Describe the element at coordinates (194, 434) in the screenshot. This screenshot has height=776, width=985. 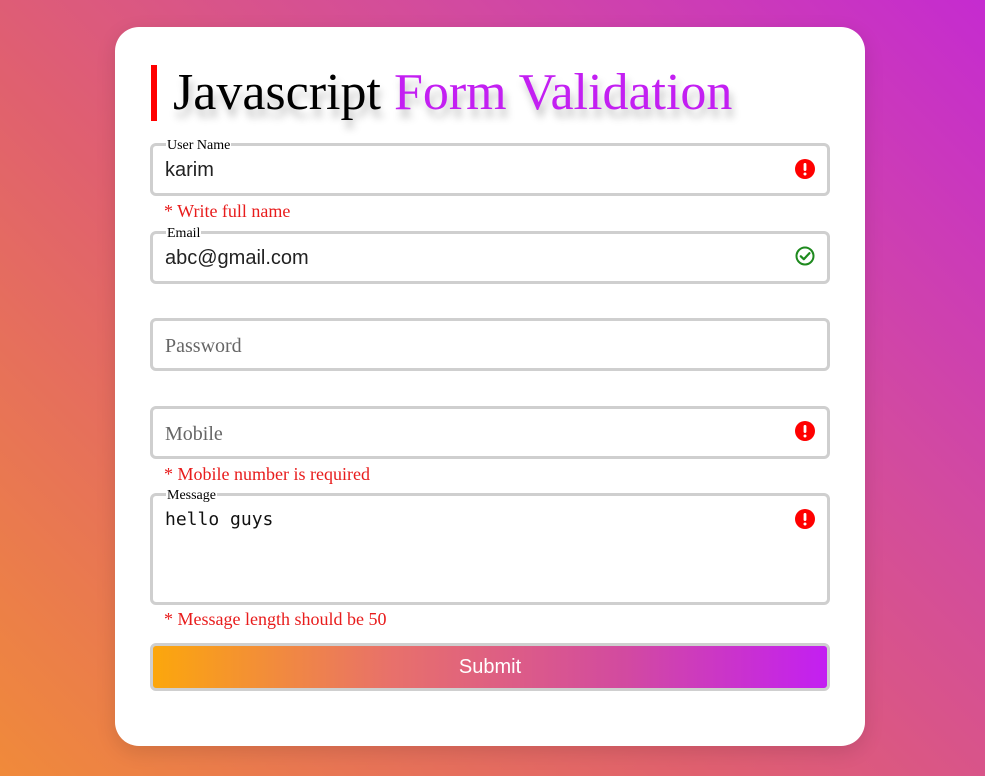
I see `mobile-placeholder: Mobile` at that location.